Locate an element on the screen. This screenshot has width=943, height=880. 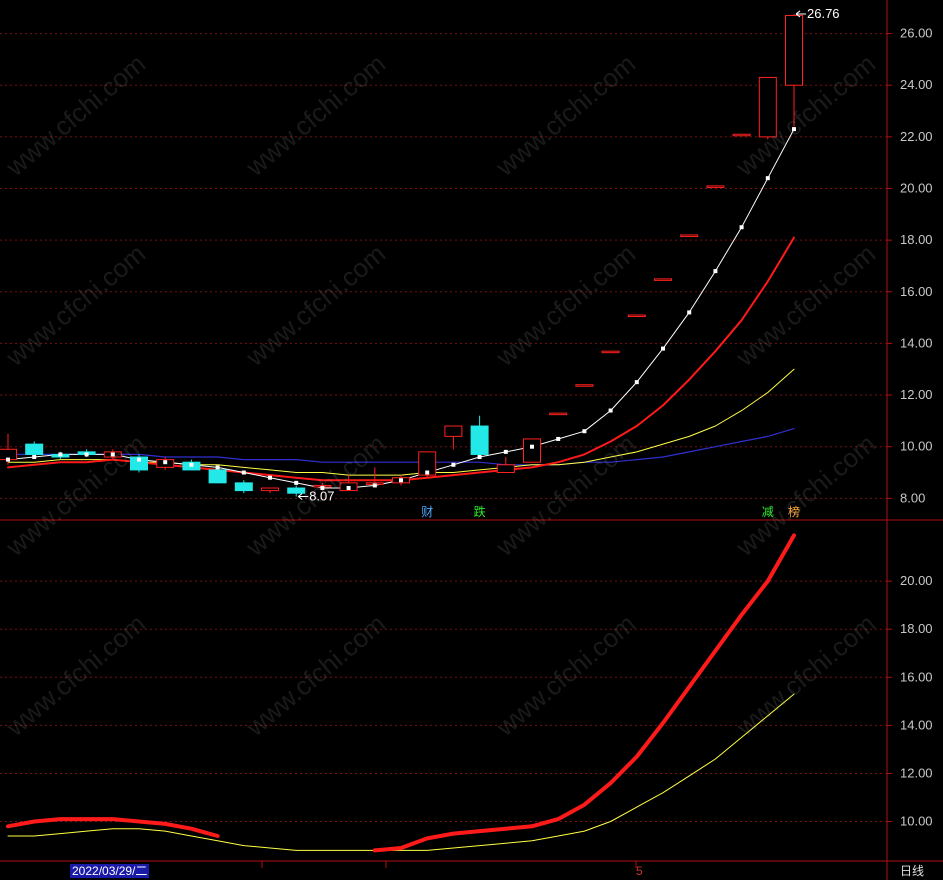
price-tick-label: 14.00 is located at coordinates (916, 342).